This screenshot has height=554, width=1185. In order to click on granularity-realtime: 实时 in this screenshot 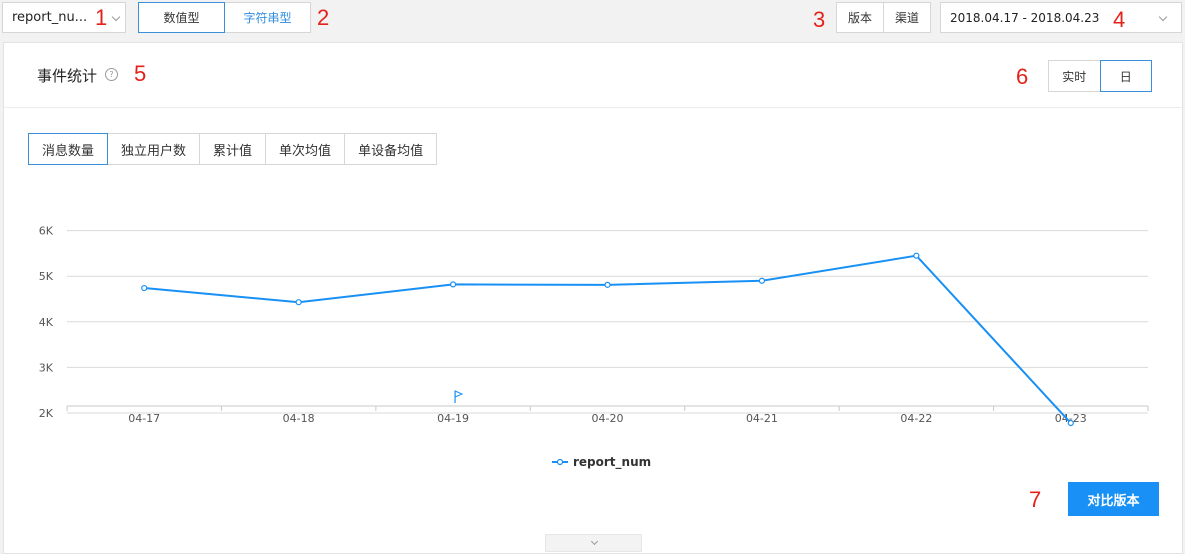, I will do `click(1074, 76)`.